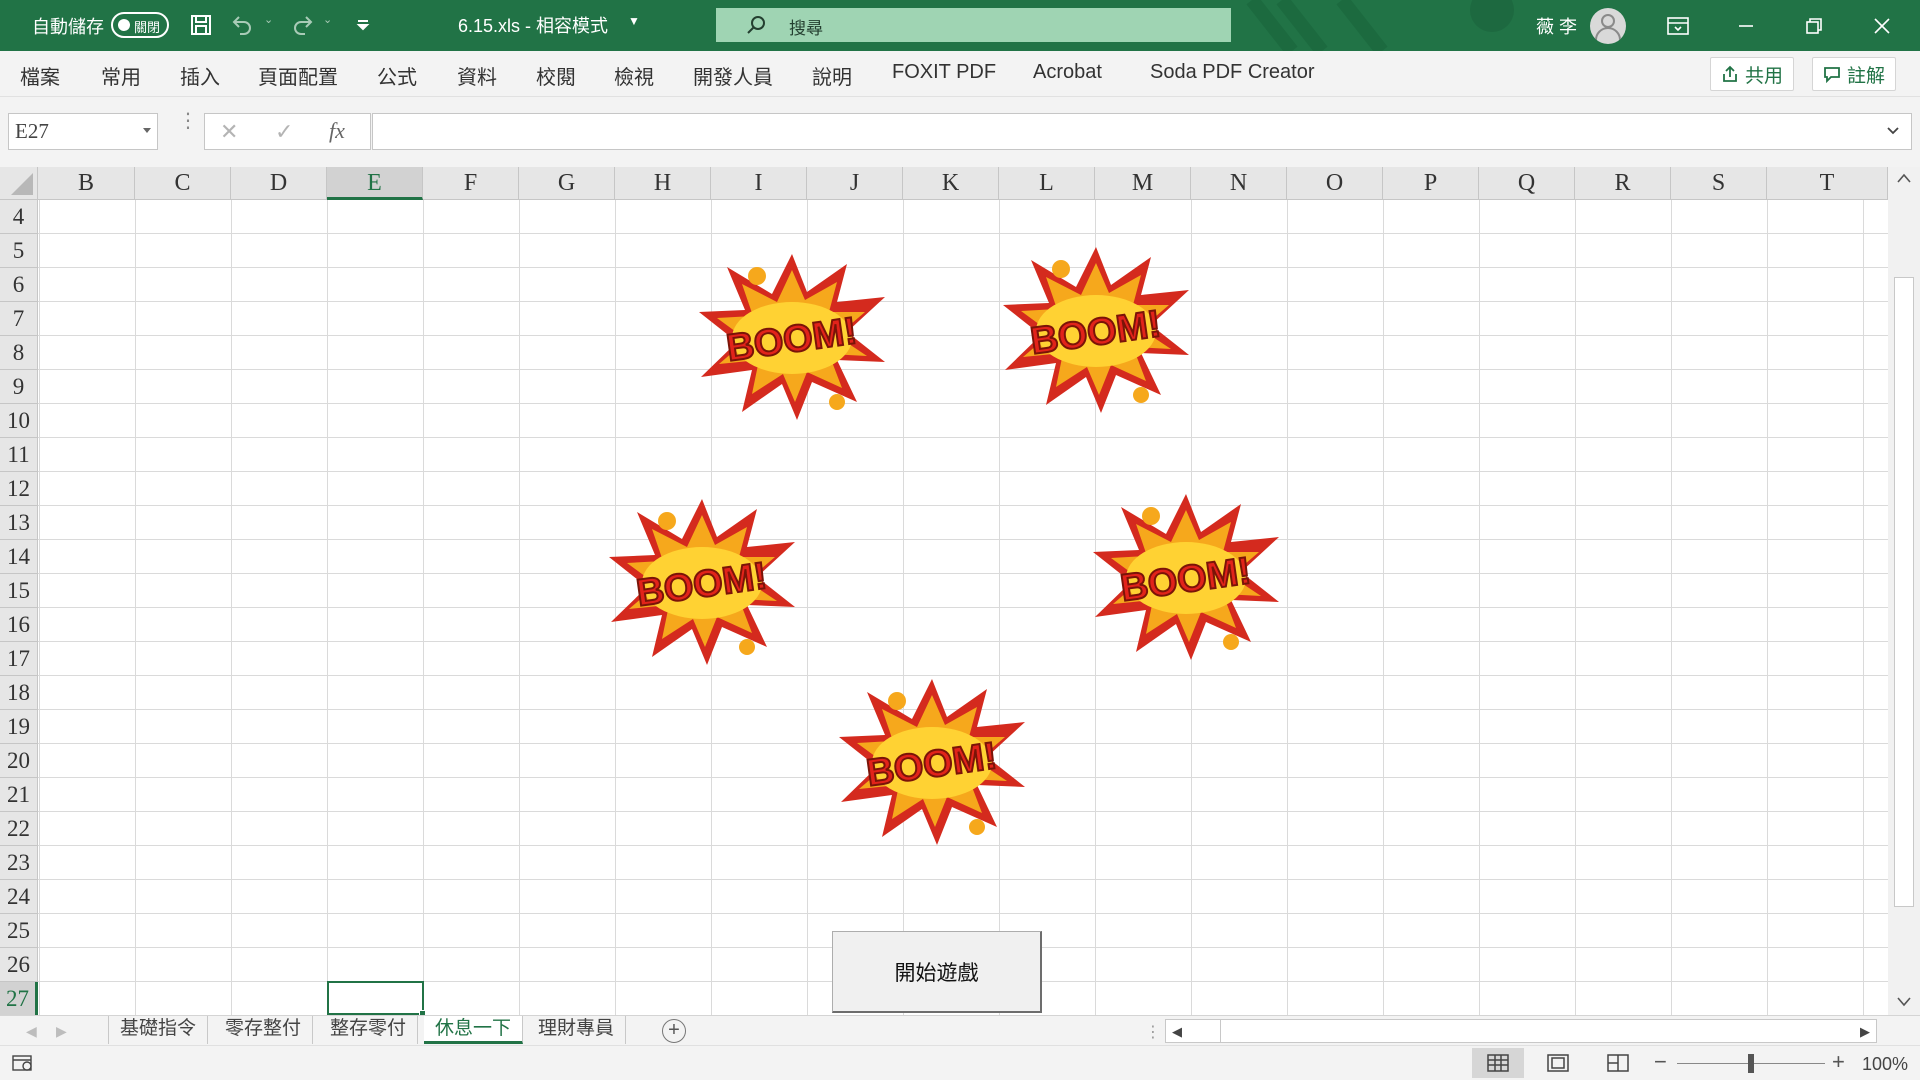 The image size is (1920, 1080). What do you see at coordinates (1220, 1031) in the screenshot?
I see `horizontal-scroll-thumb` at bounding box center [1220, 1031].